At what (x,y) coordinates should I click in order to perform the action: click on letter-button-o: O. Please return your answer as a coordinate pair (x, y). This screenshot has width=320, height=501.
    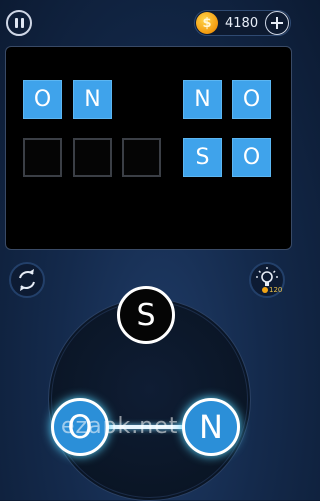
    Looking at the image, I should click on (80, 427).